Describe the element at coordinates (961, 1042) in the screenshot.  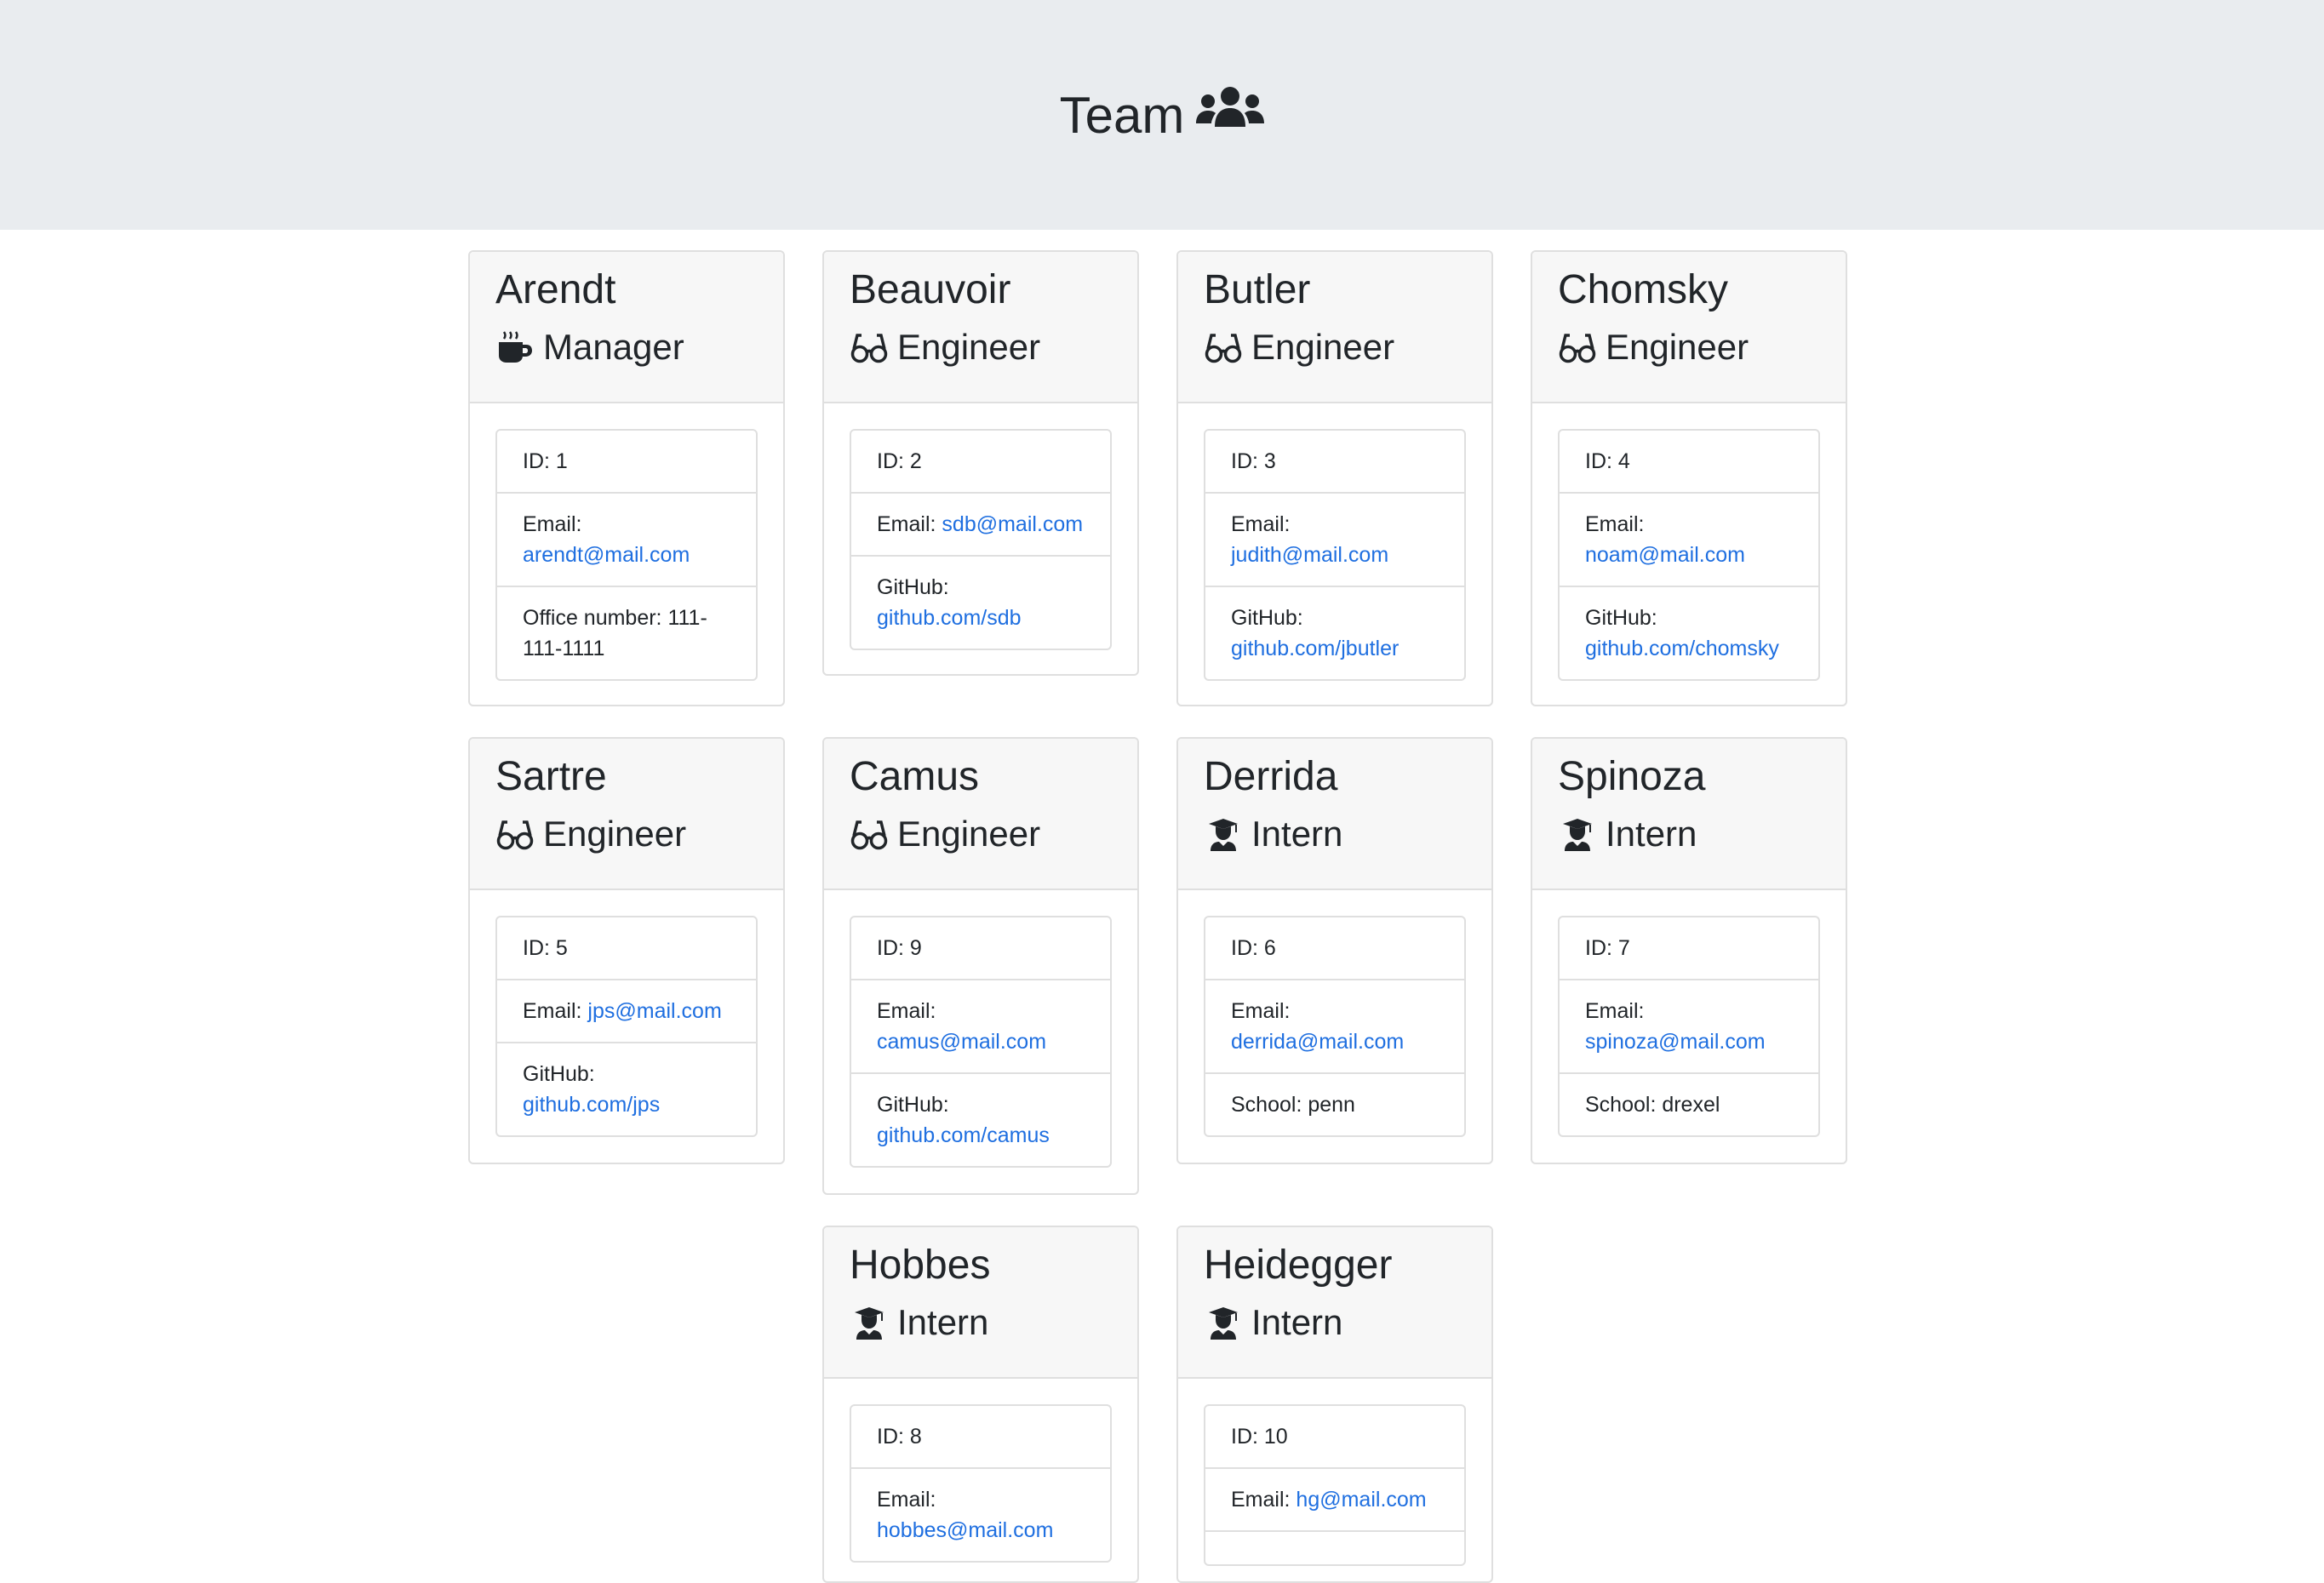
I see `email-link: camus@mail.com` at that location.